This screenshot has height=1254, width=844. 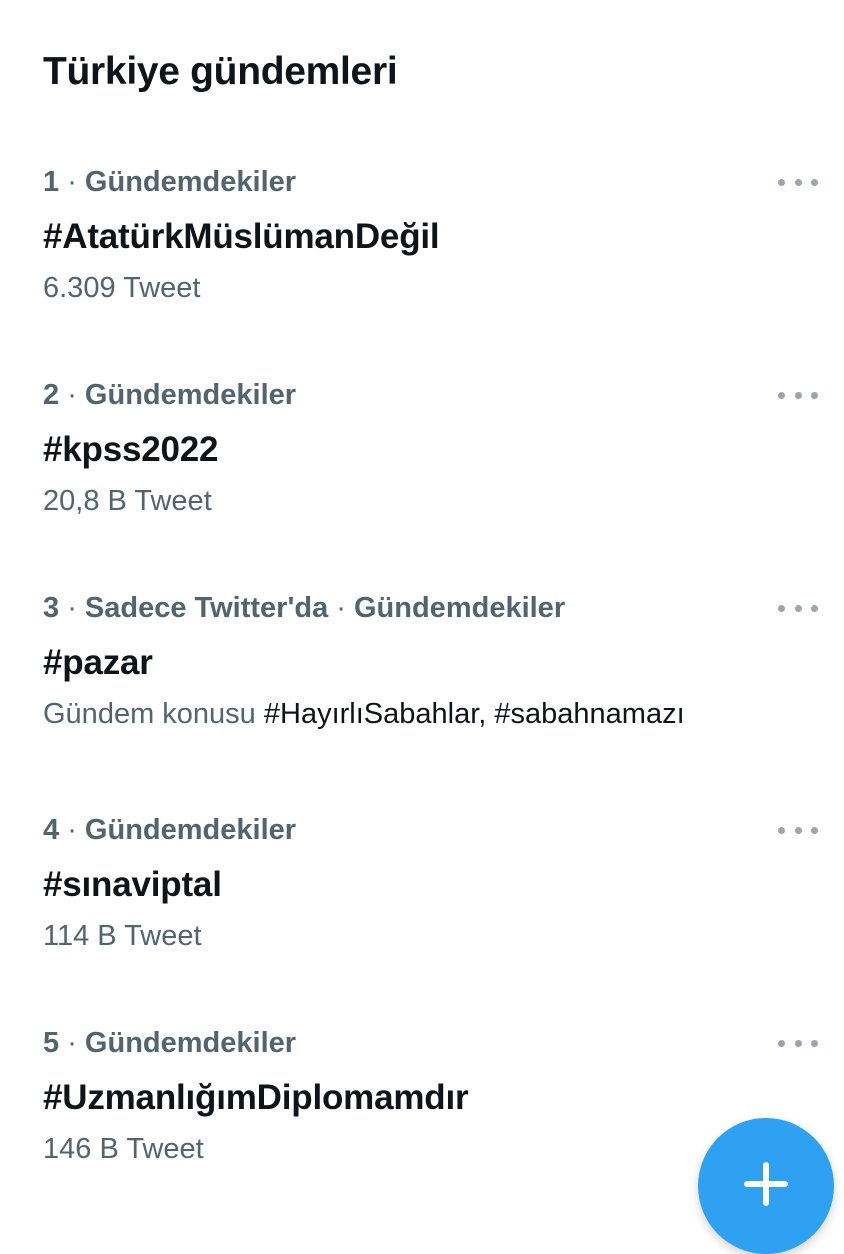 I want to click on trend-context: 3 · Sadece Twitter'da · Gündemdekiler, so click(x=304, y=608).